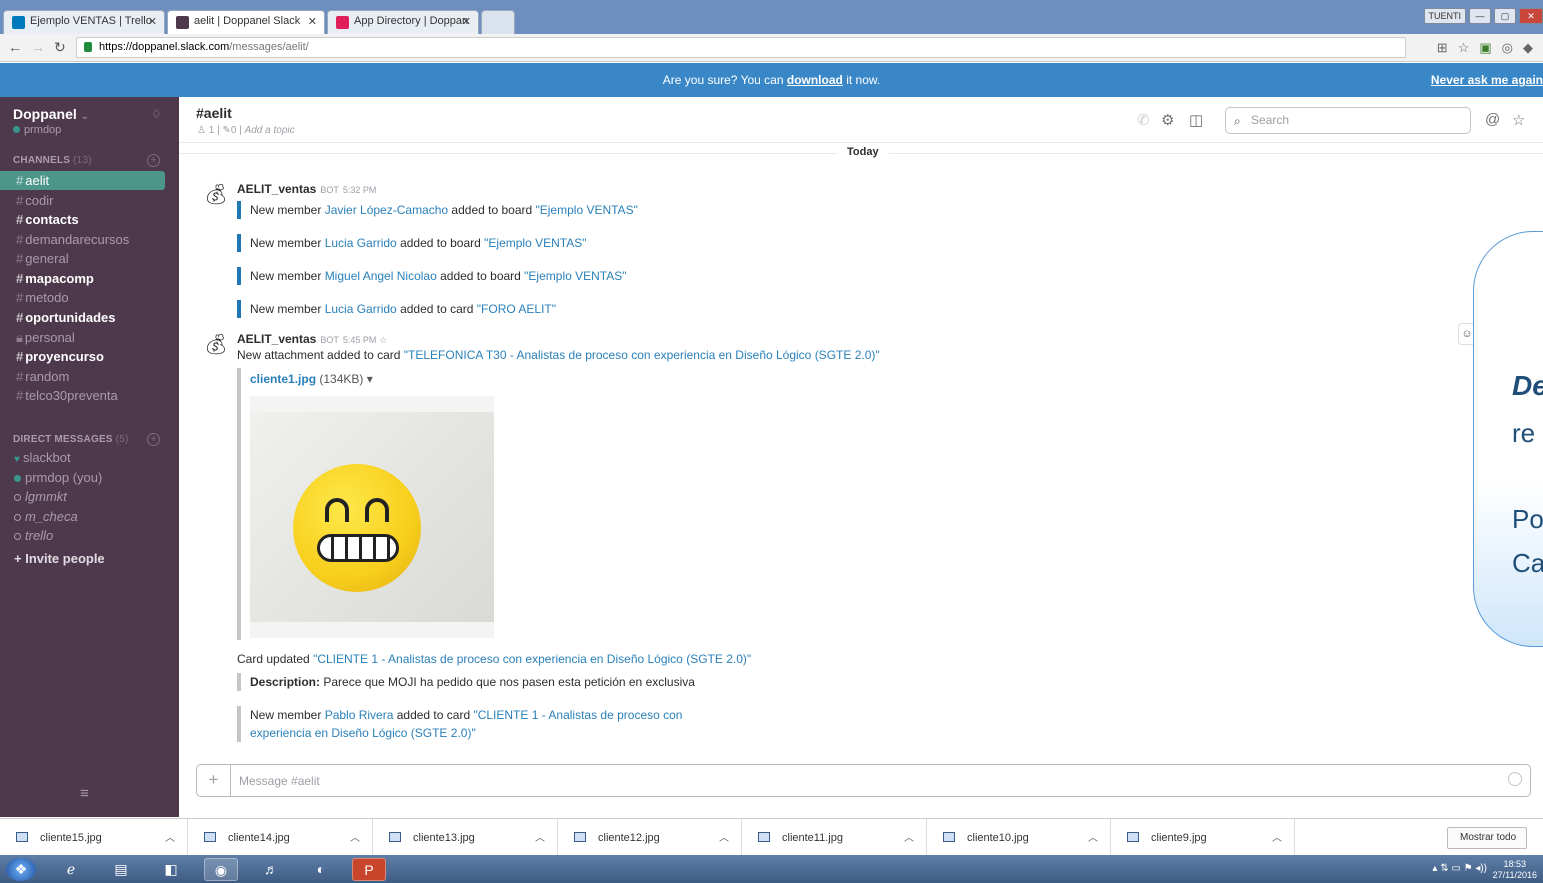 This screenshot has height=883, width=1543. I want to click on chrome-icon: ◉, so click(221, 869).